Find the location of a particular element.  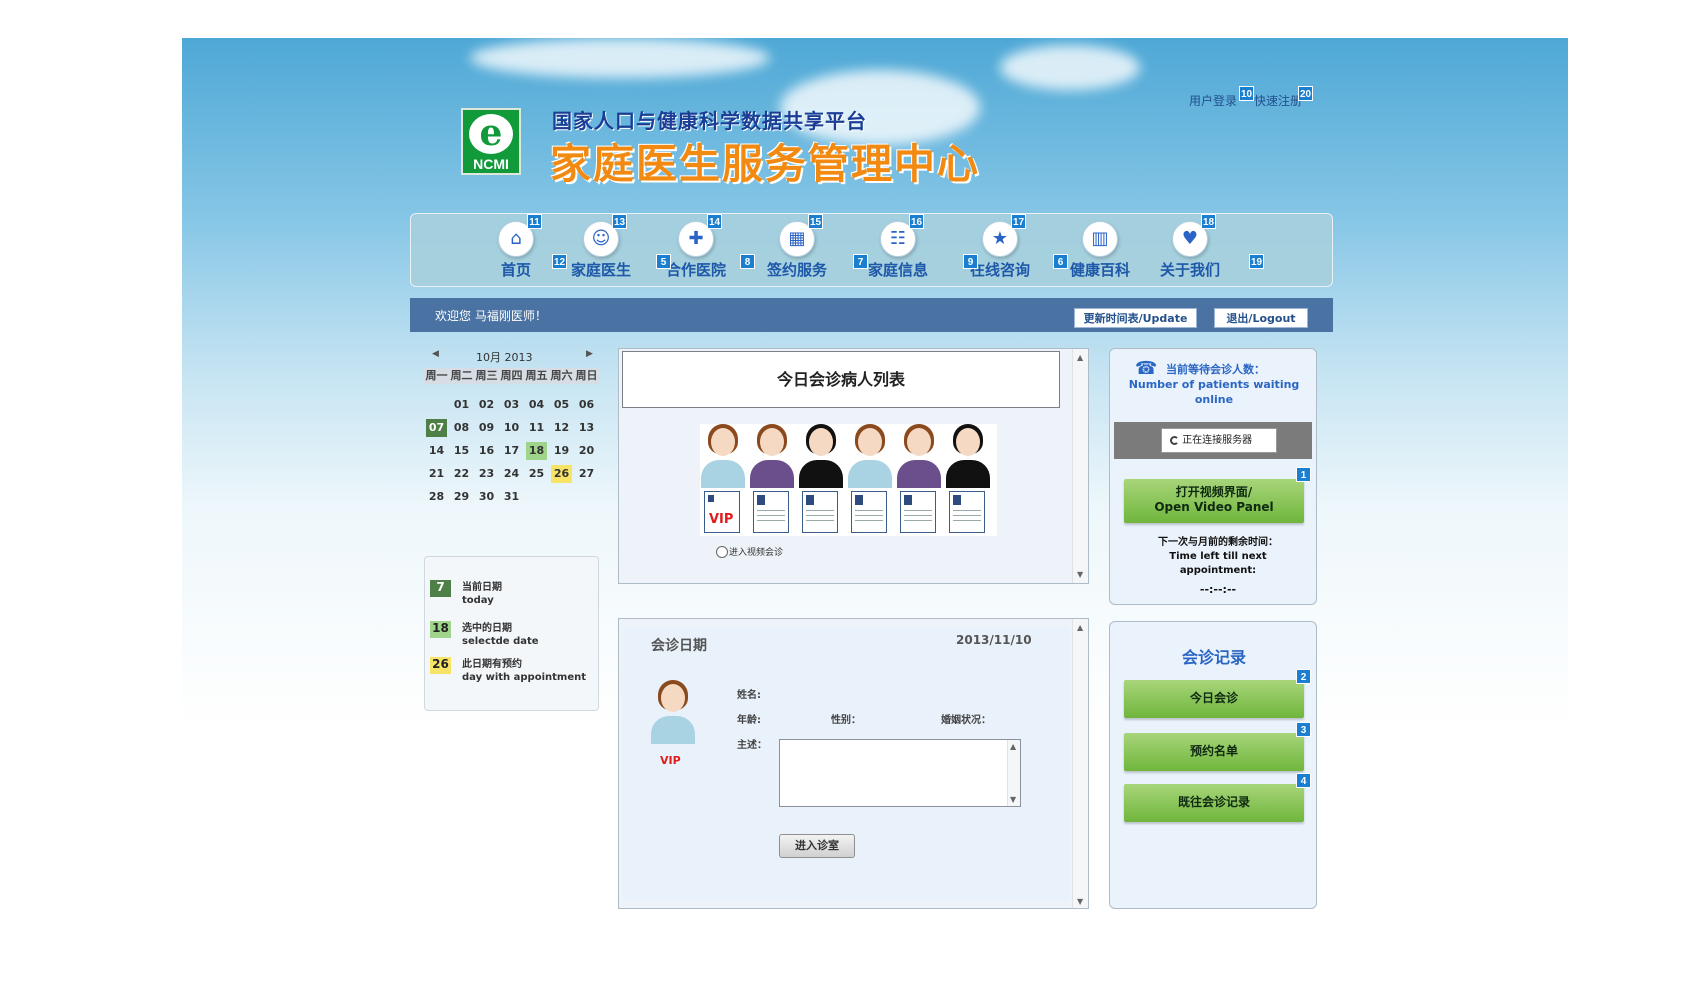

calendar-day: 19 is located at coordinates (561, 451).